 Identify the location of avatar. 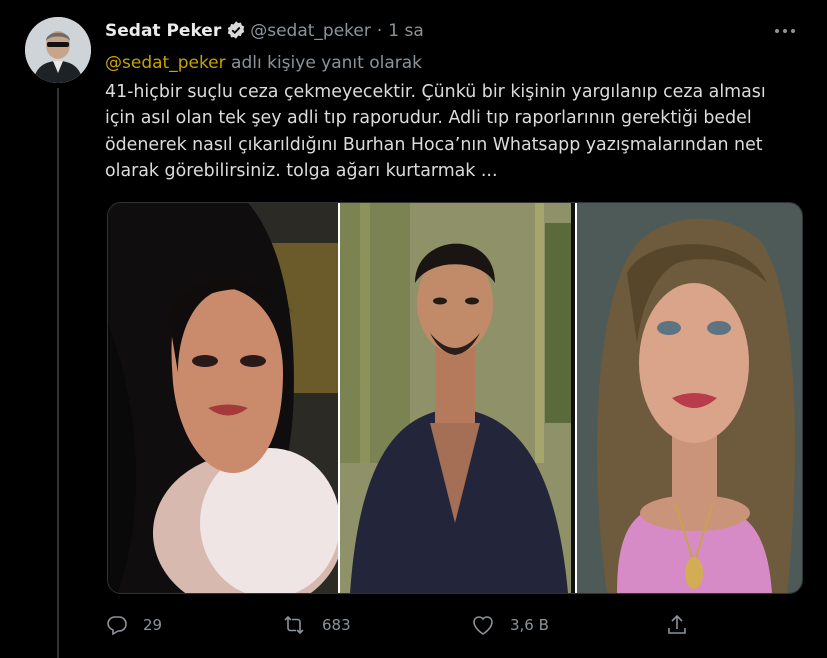
(58, 50).